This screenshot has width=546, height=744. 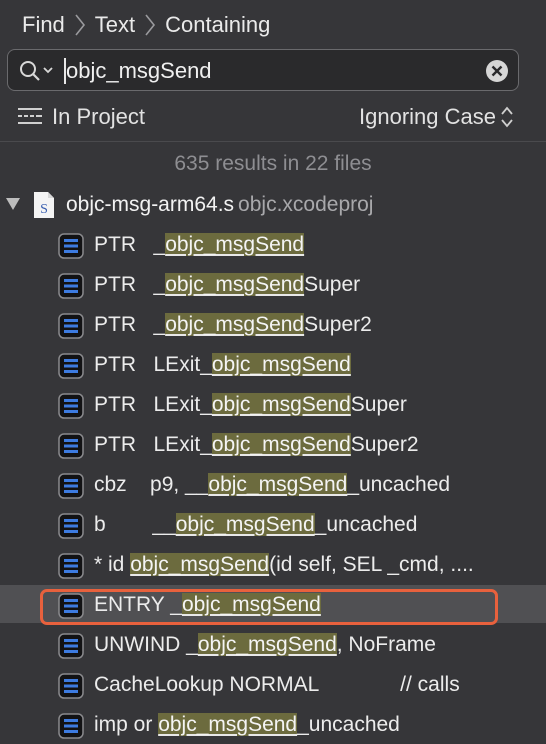 I want to click on result-row: imp or objc_msgSend_uncached, so click(x=273, y=724).